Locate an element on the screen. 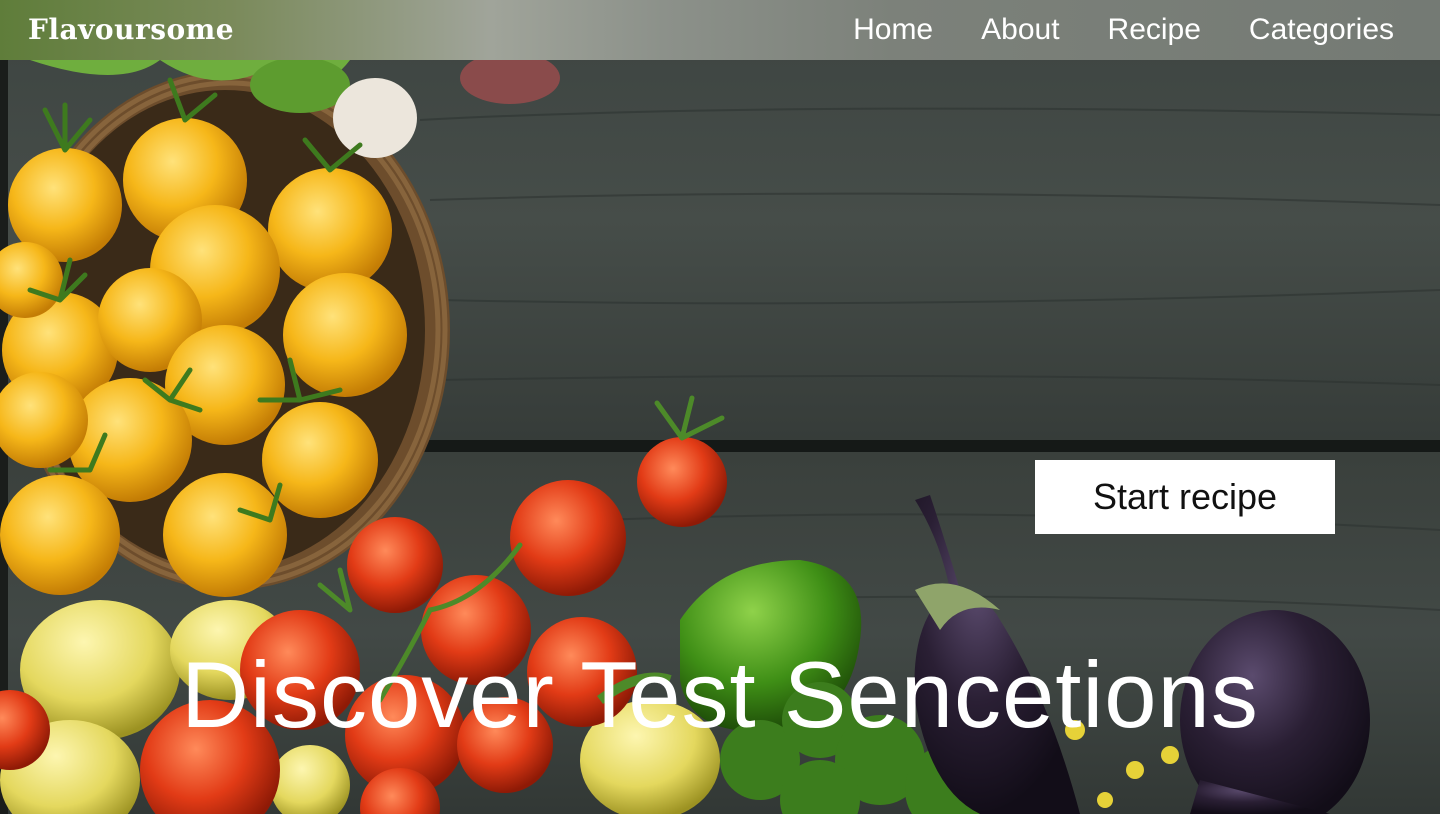  nav-link-home: Home is located at coordinates (893, 30).